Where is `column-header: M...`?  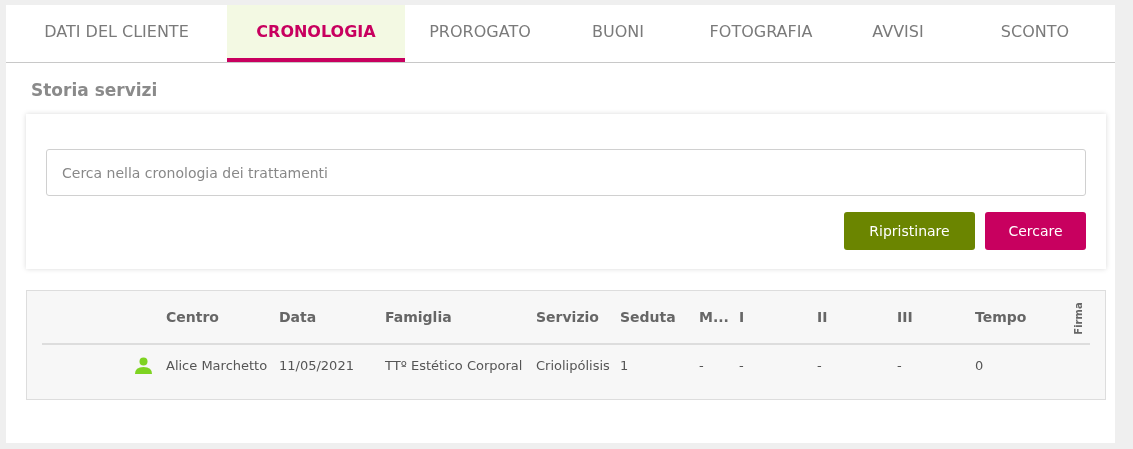 column-header: M... is located at coordinates (714, 317).